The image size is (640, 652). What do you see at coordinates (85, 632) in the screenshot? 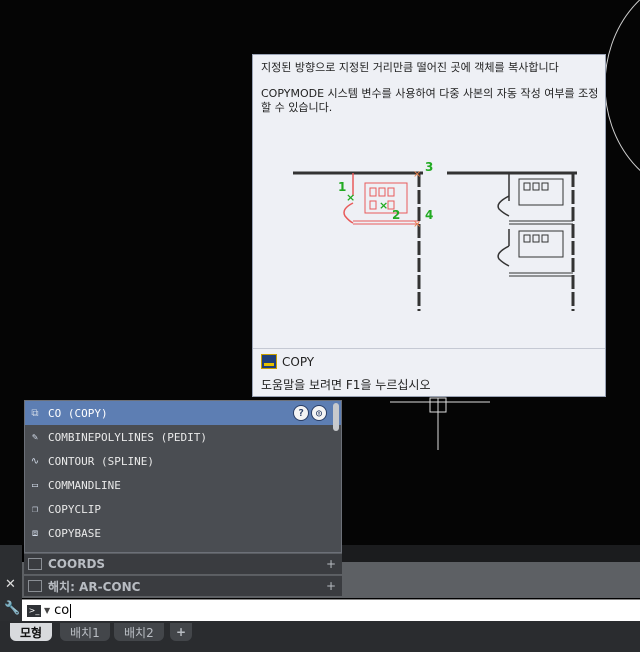
I see `tab-layout1: 배치1` at bounding box center [85, 632].